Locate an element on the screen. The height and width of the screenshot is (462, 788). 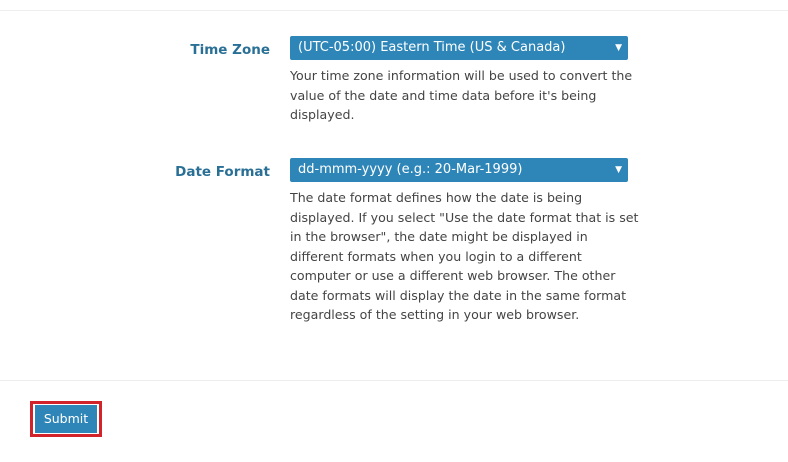
time-zone-select: (UTC-05:00) Eastern Time (US & Canada) ▼ is located at coordinates (459, 48).